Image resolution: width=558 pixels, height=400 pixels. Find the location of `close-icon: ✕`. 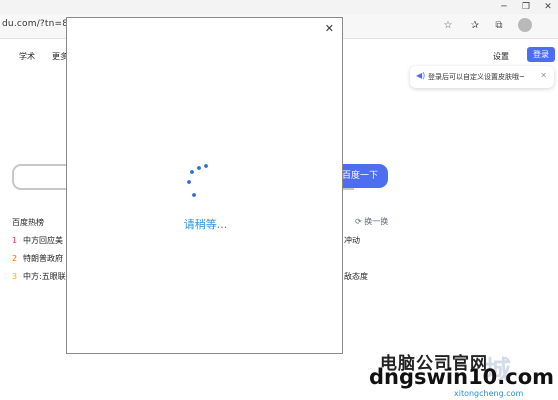

close-icon: ✕ is located at coordinates (543, 75).